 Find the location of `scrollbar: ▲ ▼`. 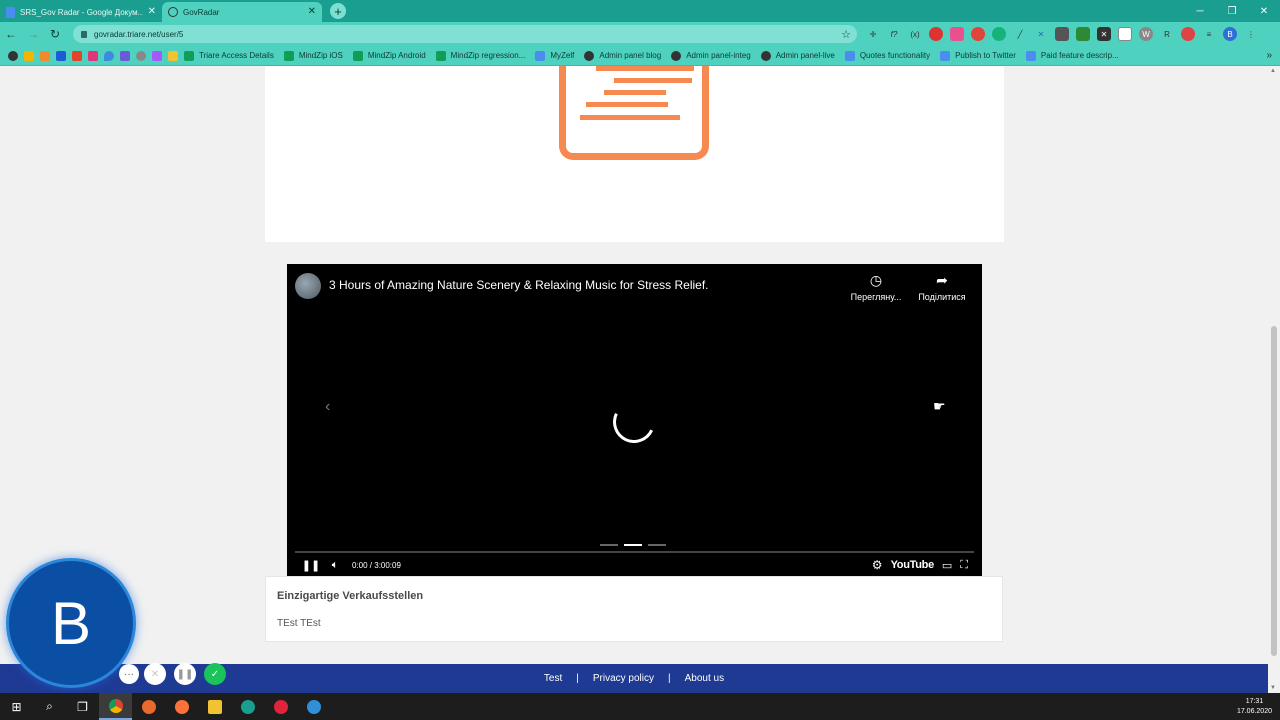

scrollbar: ▲ ▼ is located at coordinates (1274, 379).